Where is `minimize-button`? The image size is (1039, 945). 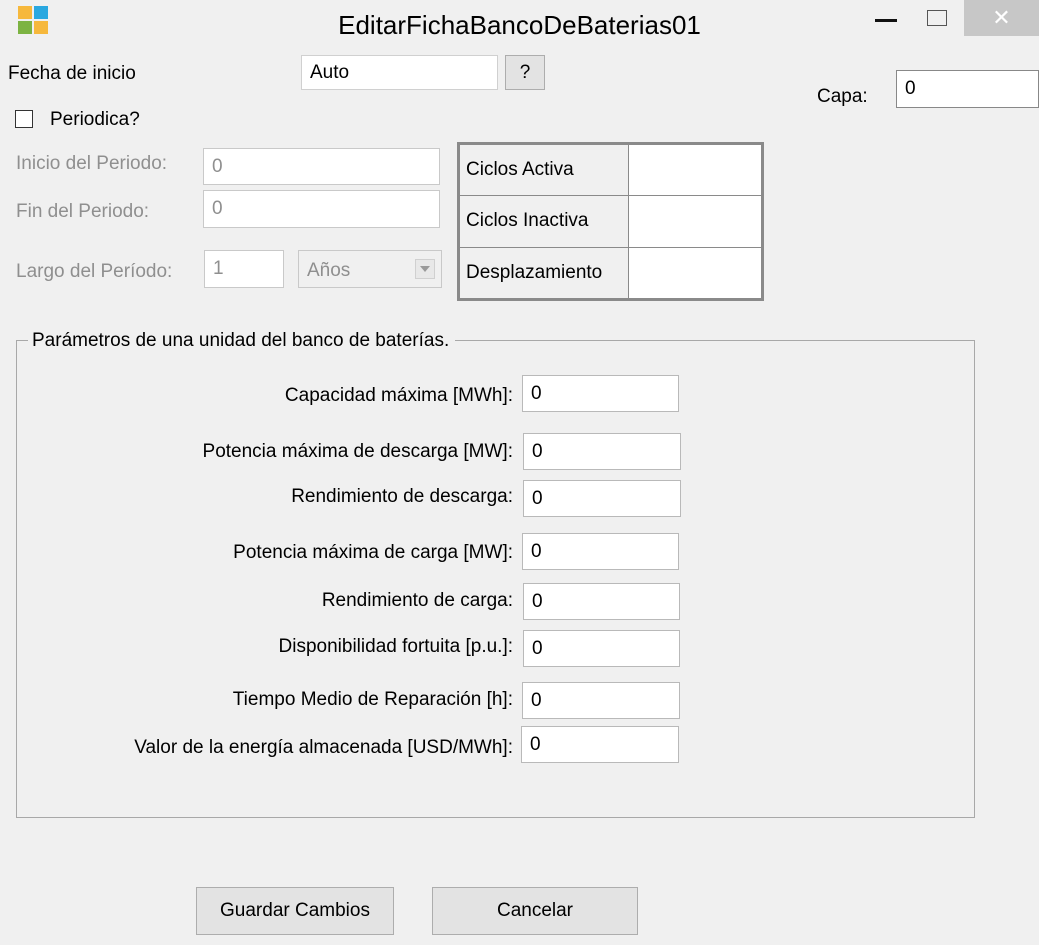
minimize-button is located at coordinates (886, 18).